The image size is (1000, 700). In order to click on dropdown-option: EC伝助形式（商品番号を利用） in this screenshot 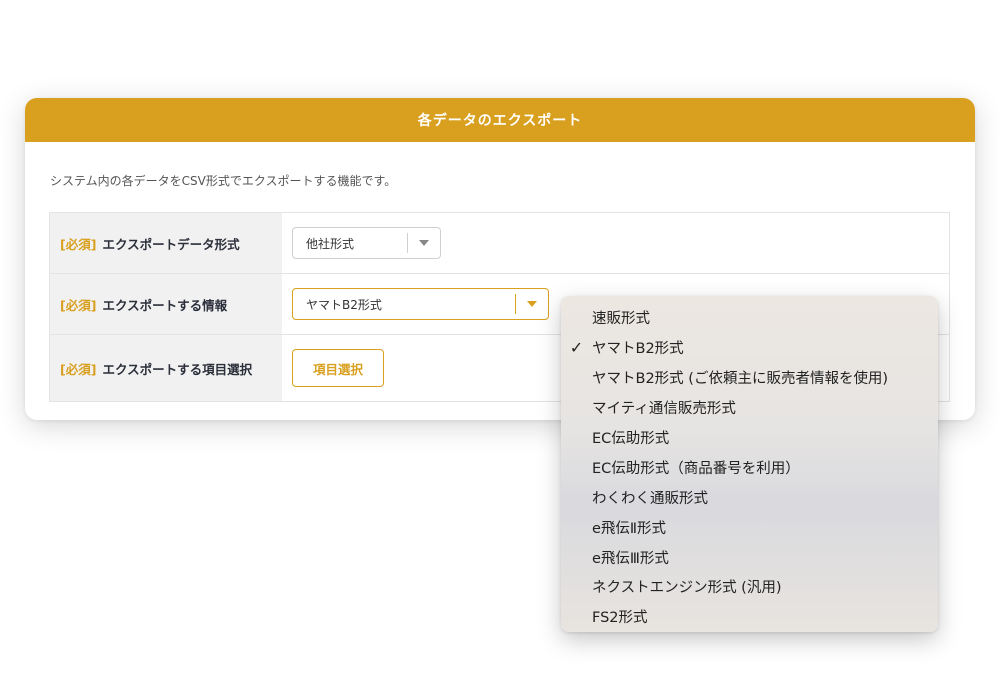, I will do `click(749, 467)`.